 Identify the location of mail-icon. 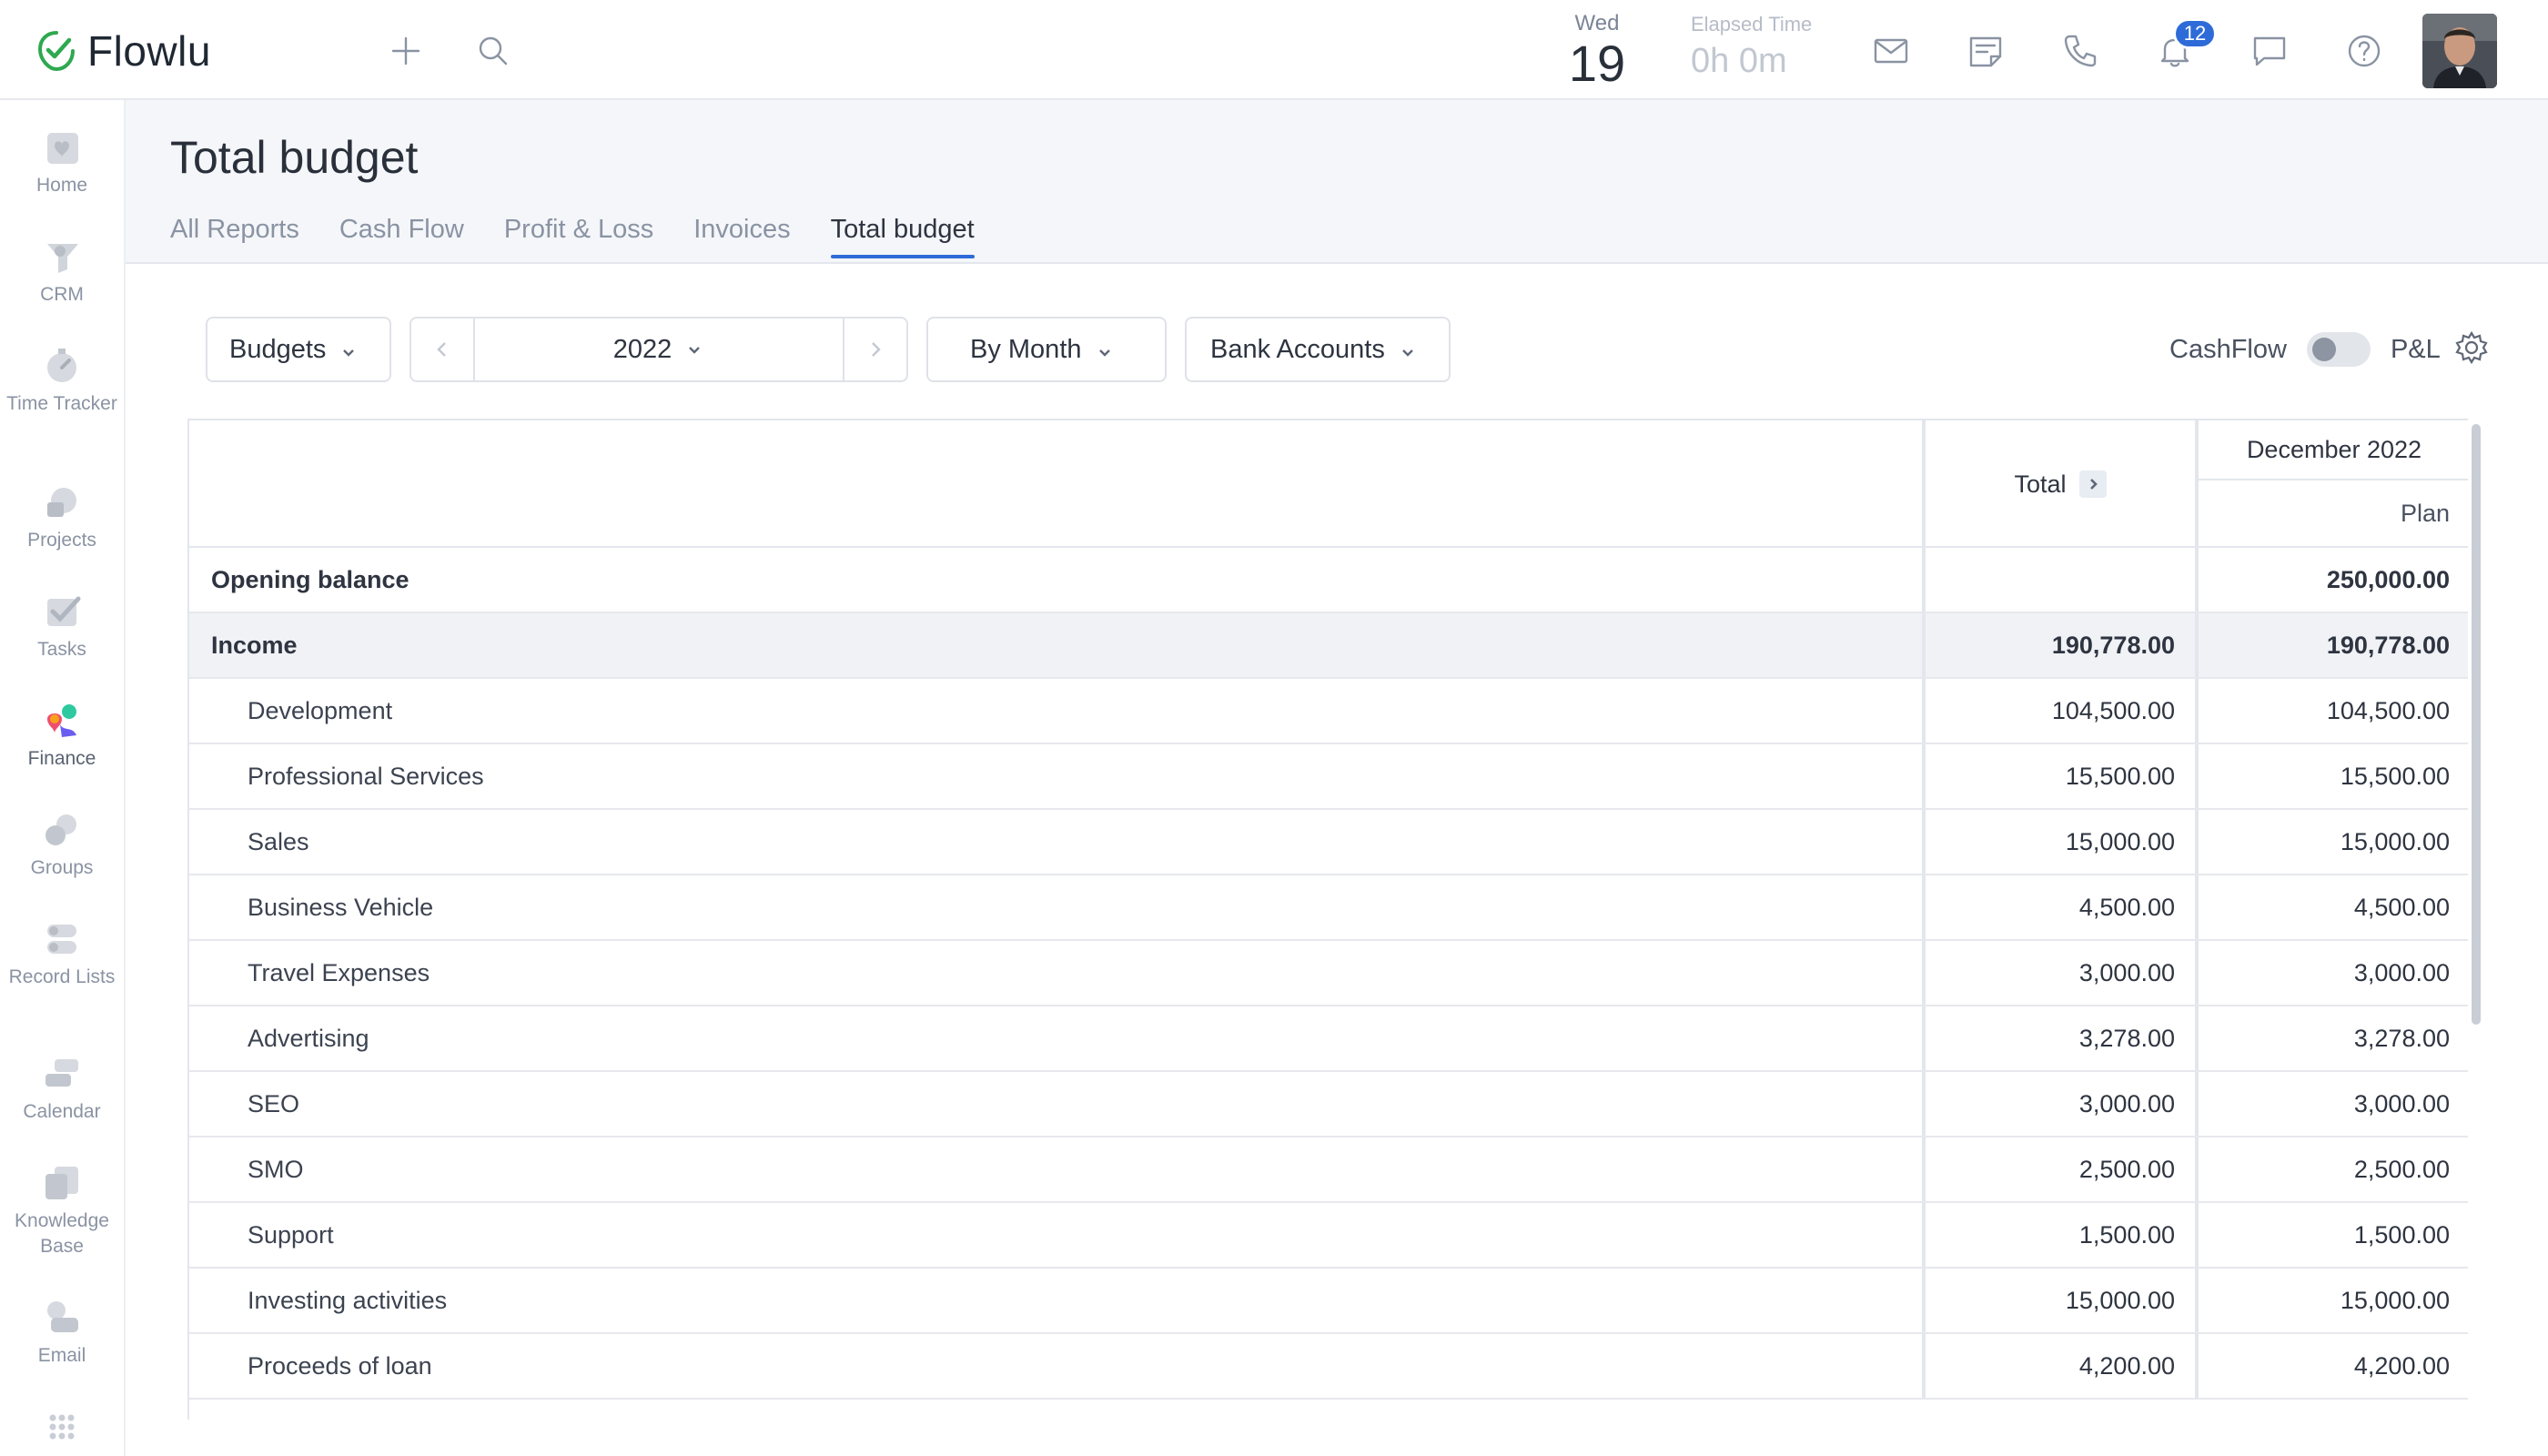
(1891, 51).